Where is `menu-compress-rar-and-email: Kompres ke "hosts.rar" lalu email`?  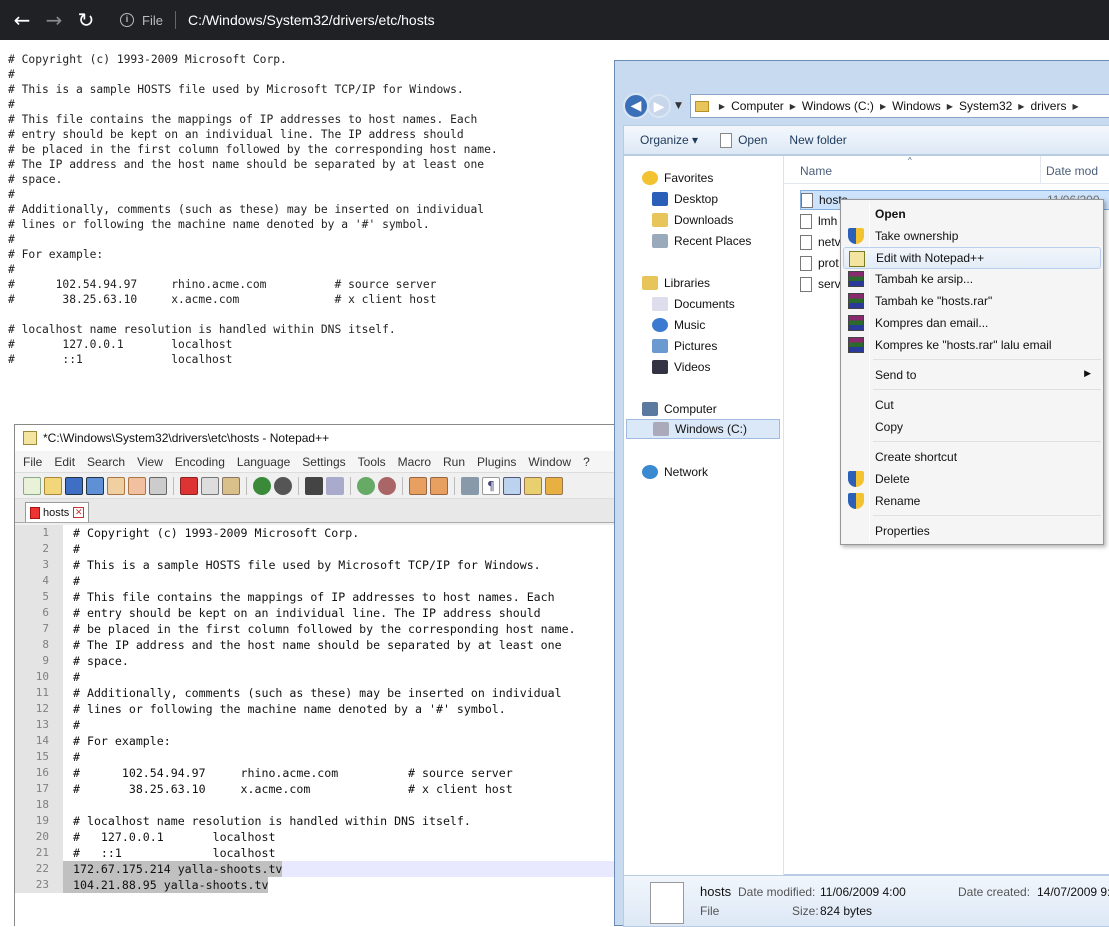
menu-compress-rar-and-email: Kompres ke "hosts.rar" lalu email is located at coordinates (972, 345).